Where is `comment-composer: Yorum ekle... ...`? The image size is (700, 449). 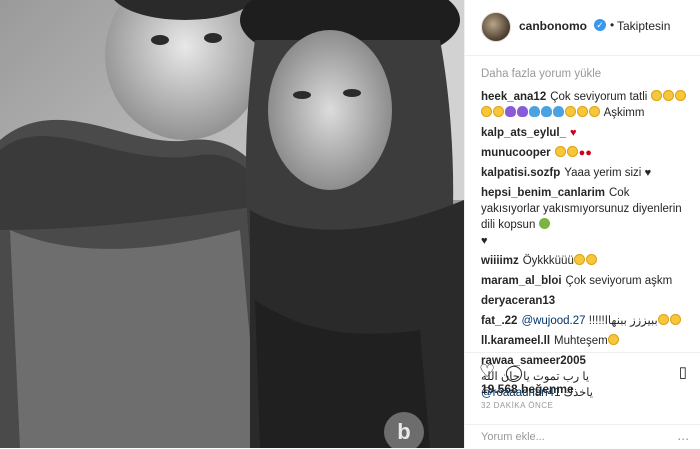 comment-composer: Yorum ekle... ... is located at coordinates (582, 436).